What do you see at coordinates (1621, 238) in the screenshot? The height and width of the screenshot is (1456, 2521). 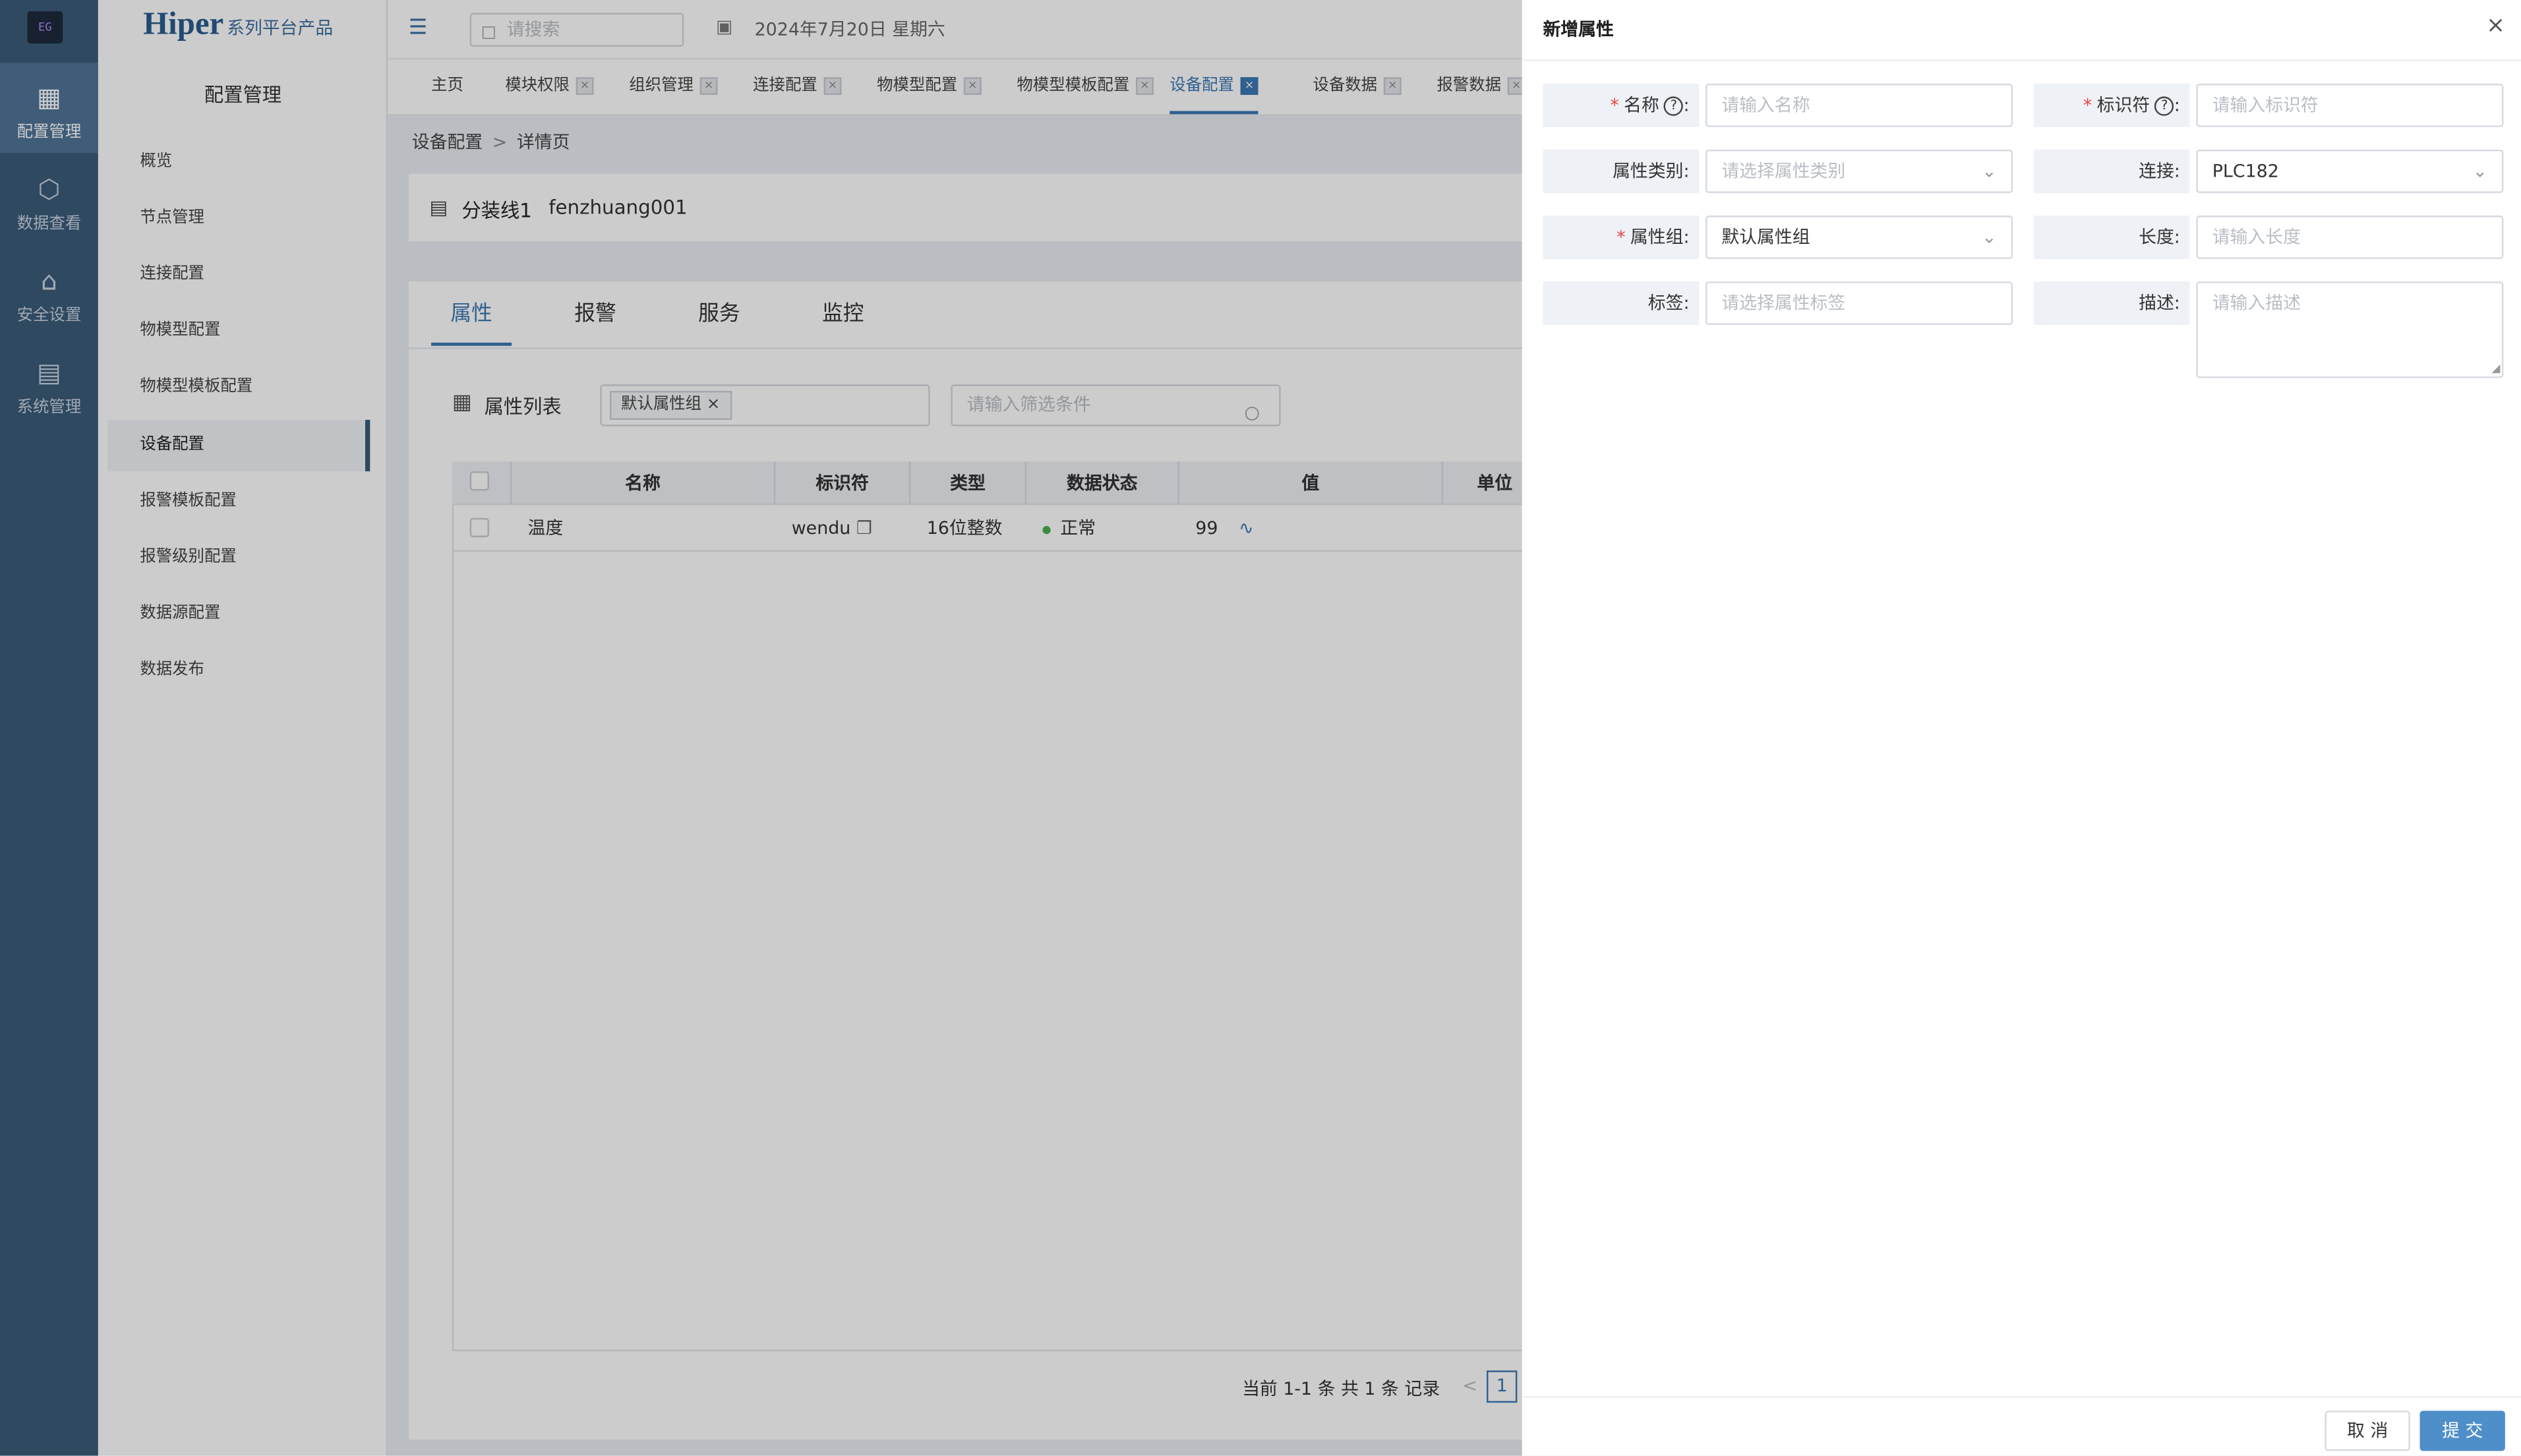 I see `group-label: * 属性组:` at bounding box center [1621, 238].